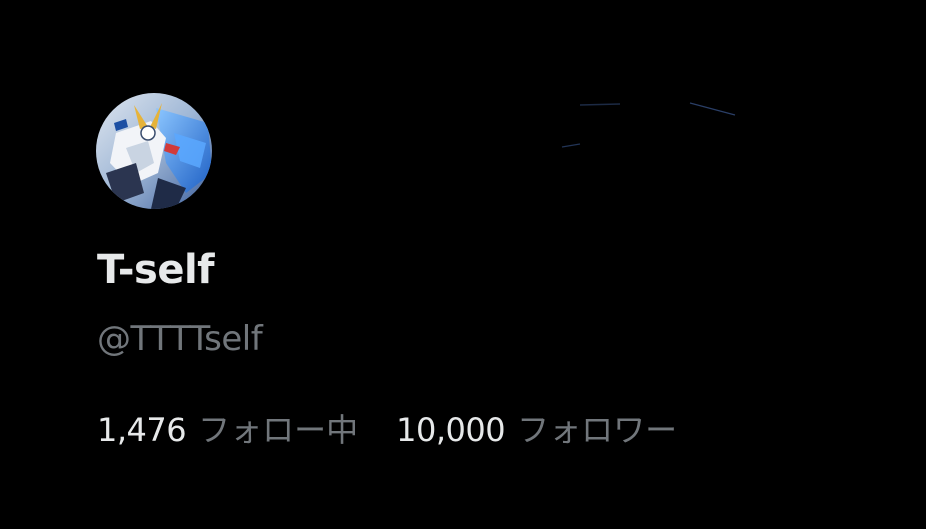  Describe the element at coordinates (387, 428) in the screenshot. I see `follow-stats: 1,476 フォロー中 10,000 フォロワー` at that location.